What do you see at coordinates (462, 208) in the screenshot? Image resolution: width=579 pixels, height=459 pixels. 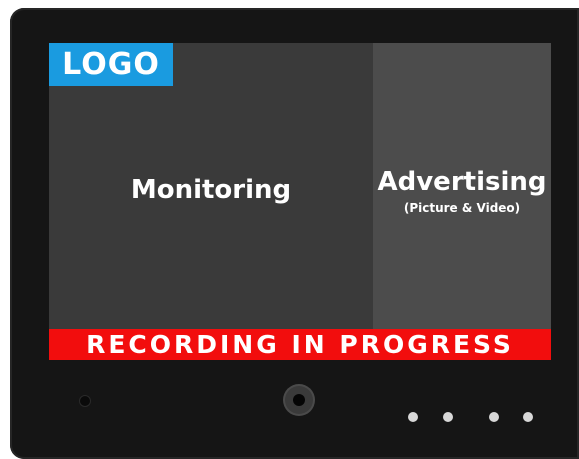 I see `advertising-subtitle: (Picture & Video)` at bounding box center [462, 208].